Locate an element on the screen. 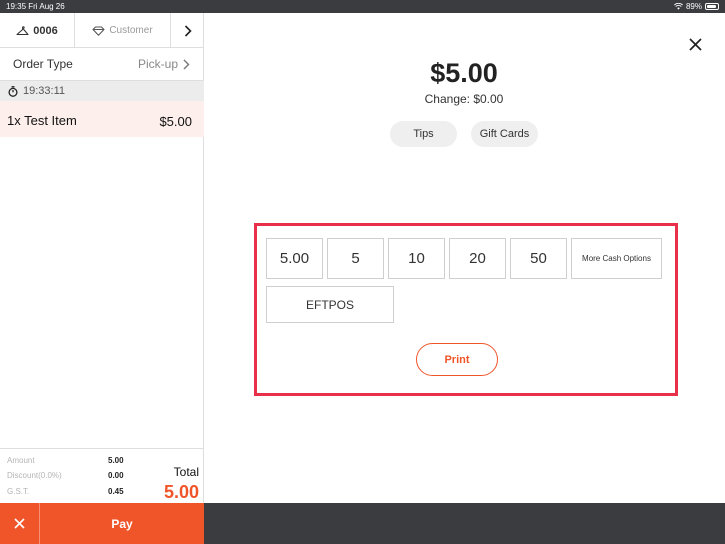 The width and height of the screenshot is (725, 544). discount-label: Discount(0.0%) is located at coordinates (34, 475).